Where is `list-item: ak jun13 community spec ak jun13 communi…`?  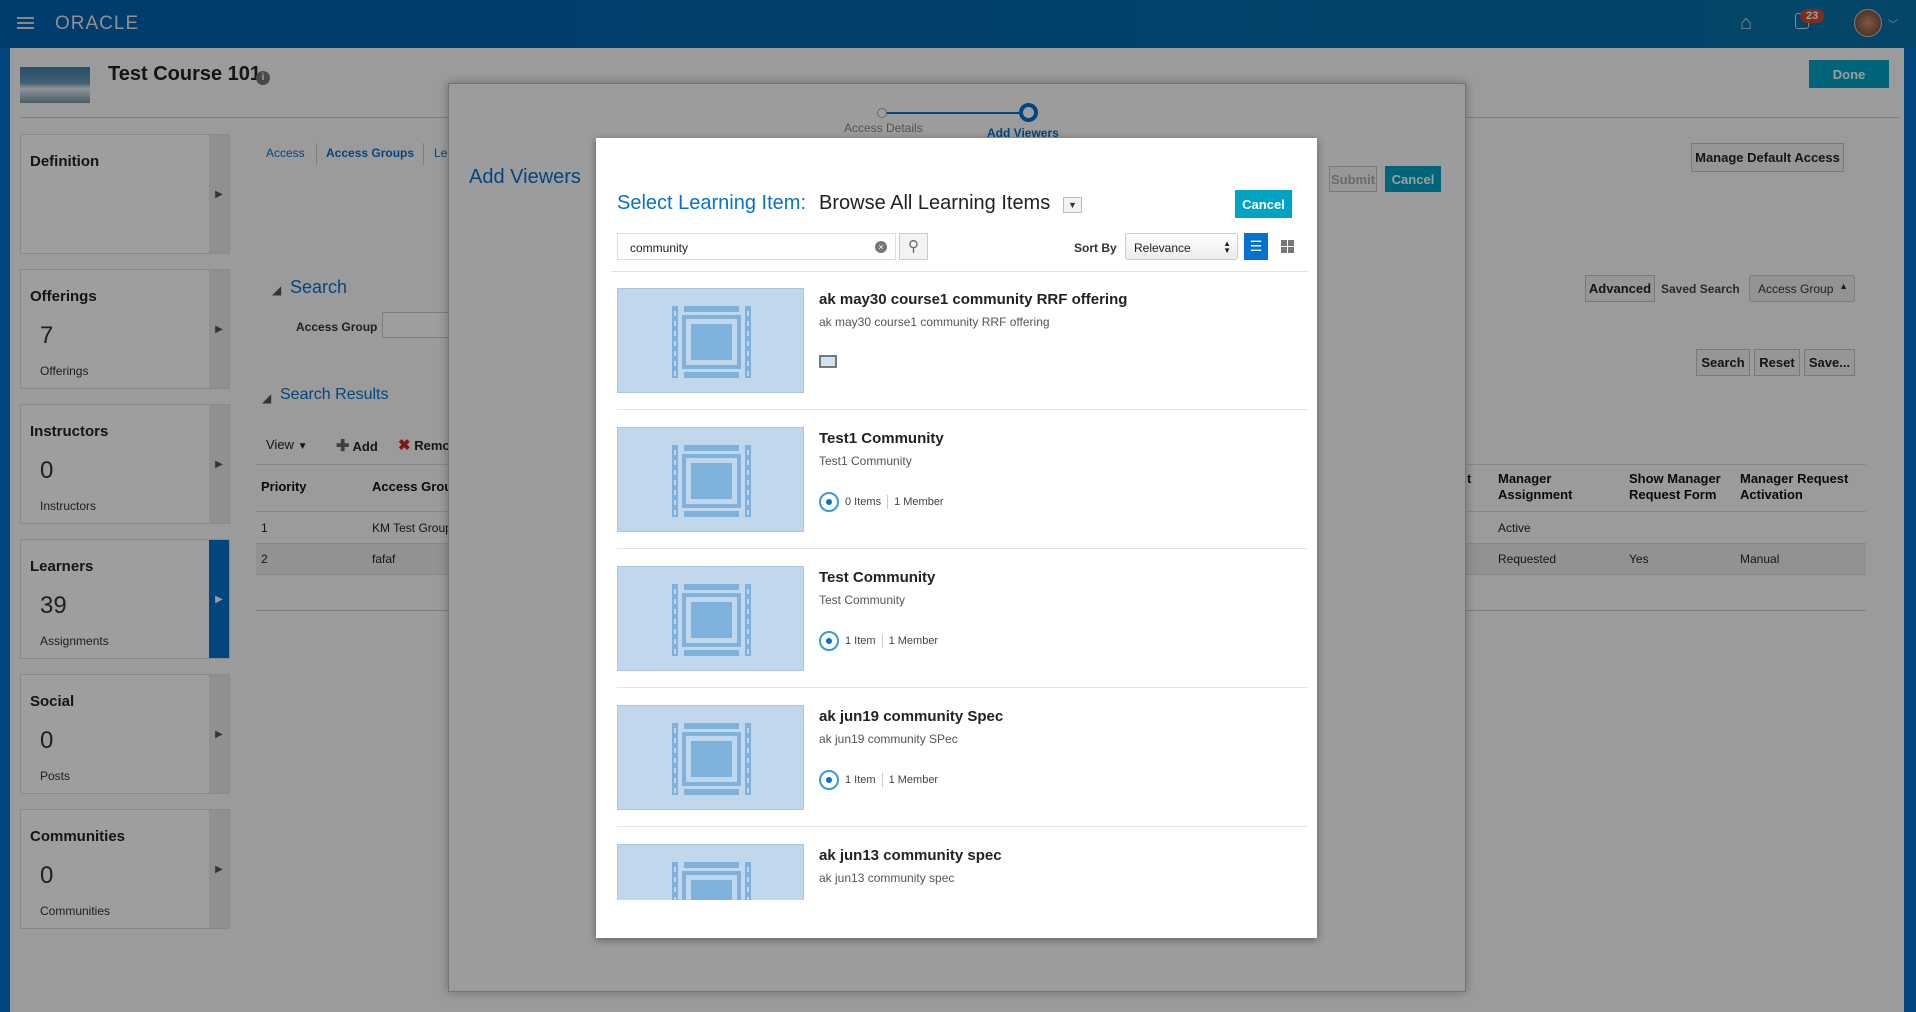
list-item: ak jun13 community spec ak jun13 communi… is located at coordinates (962, 863).